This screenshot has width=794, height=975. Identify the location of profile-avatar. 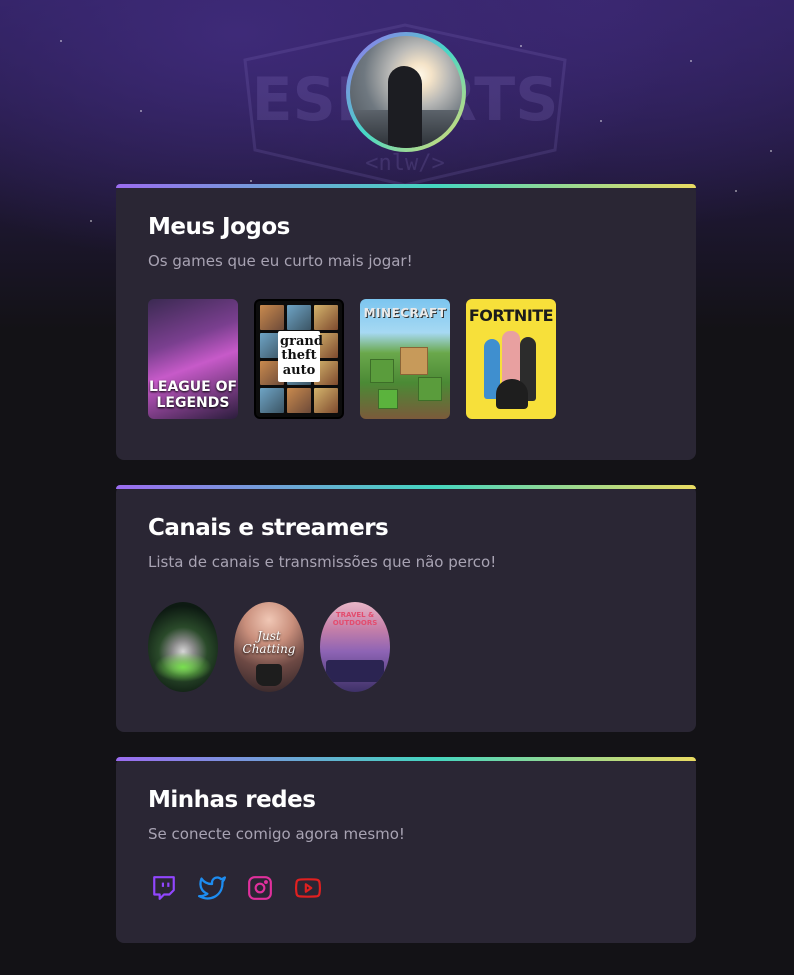
(406, 92).